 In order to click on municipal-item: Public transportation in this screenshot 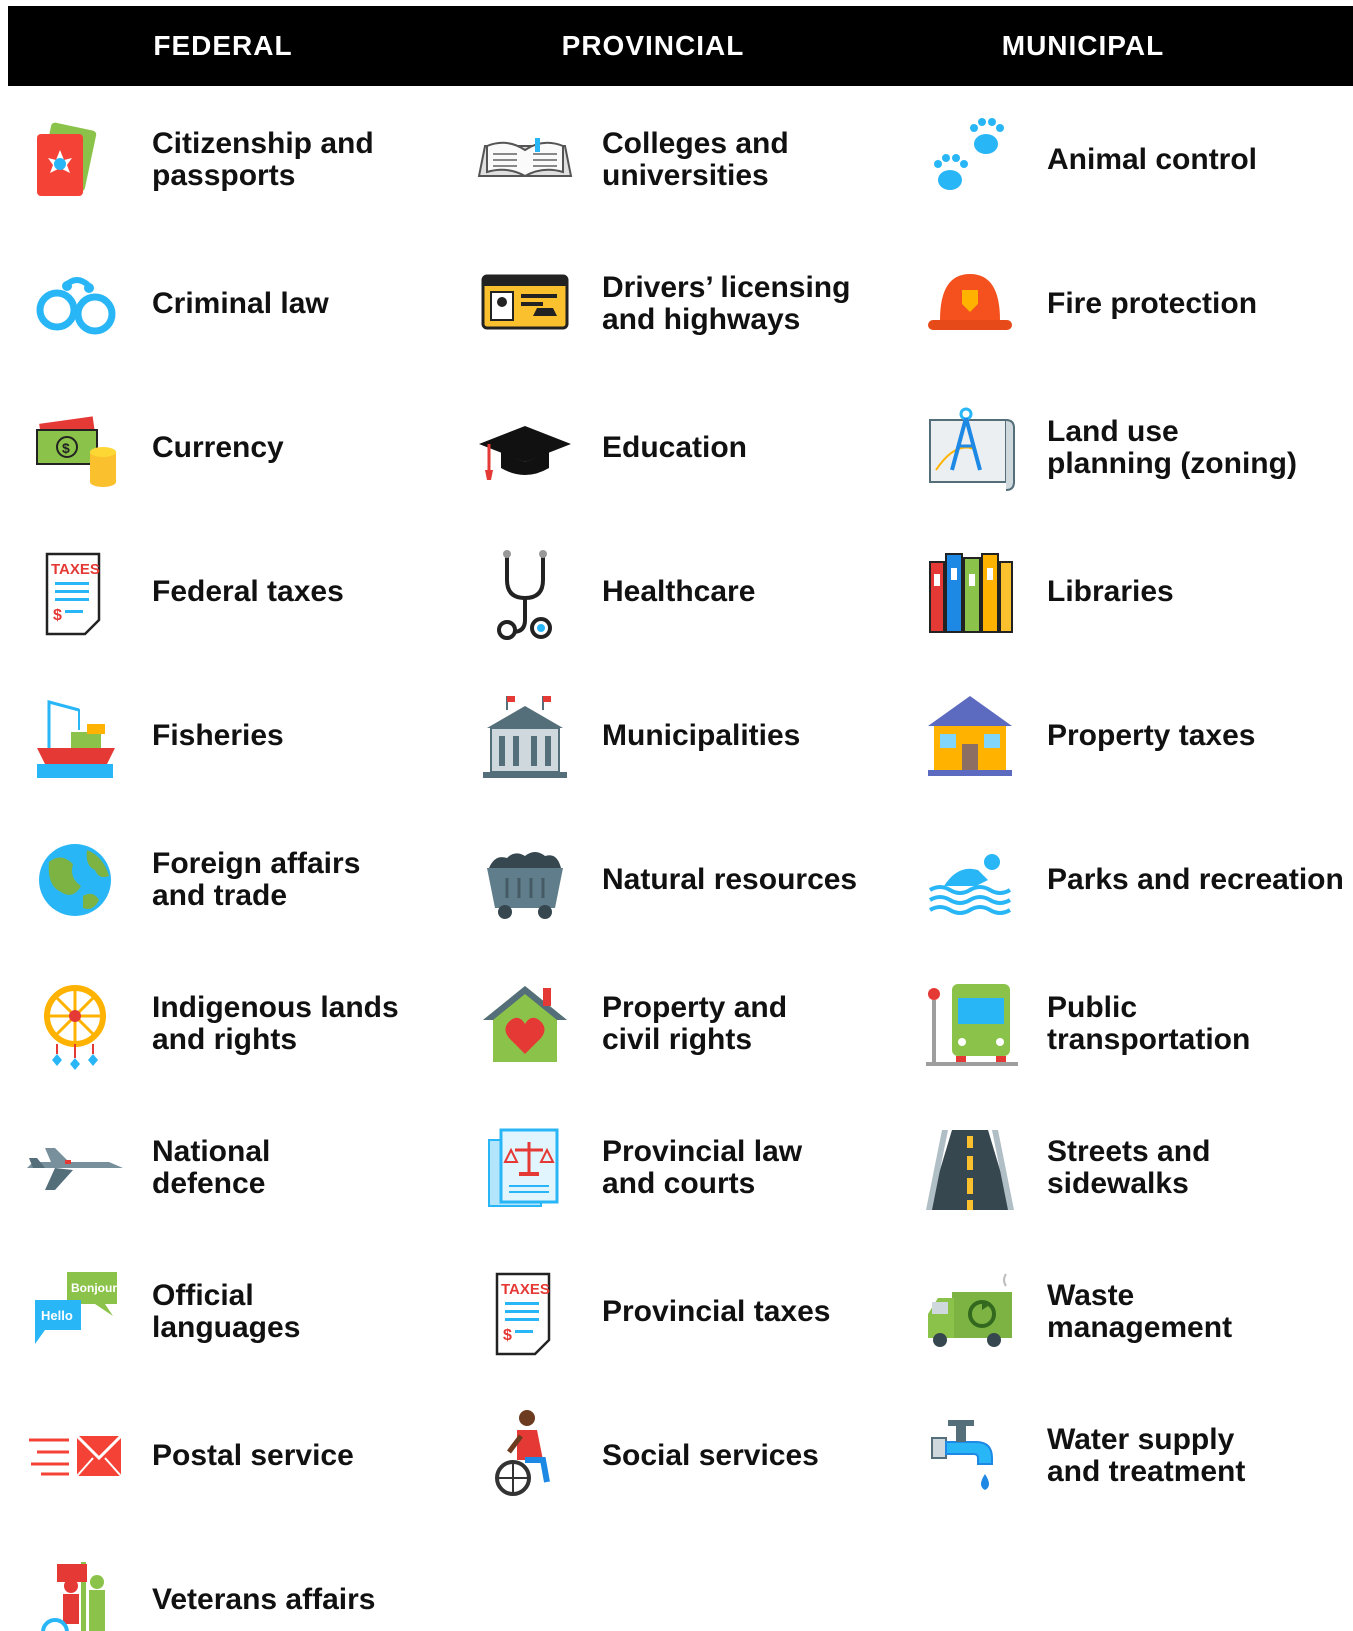, I will do `click(1120, 1024)`.